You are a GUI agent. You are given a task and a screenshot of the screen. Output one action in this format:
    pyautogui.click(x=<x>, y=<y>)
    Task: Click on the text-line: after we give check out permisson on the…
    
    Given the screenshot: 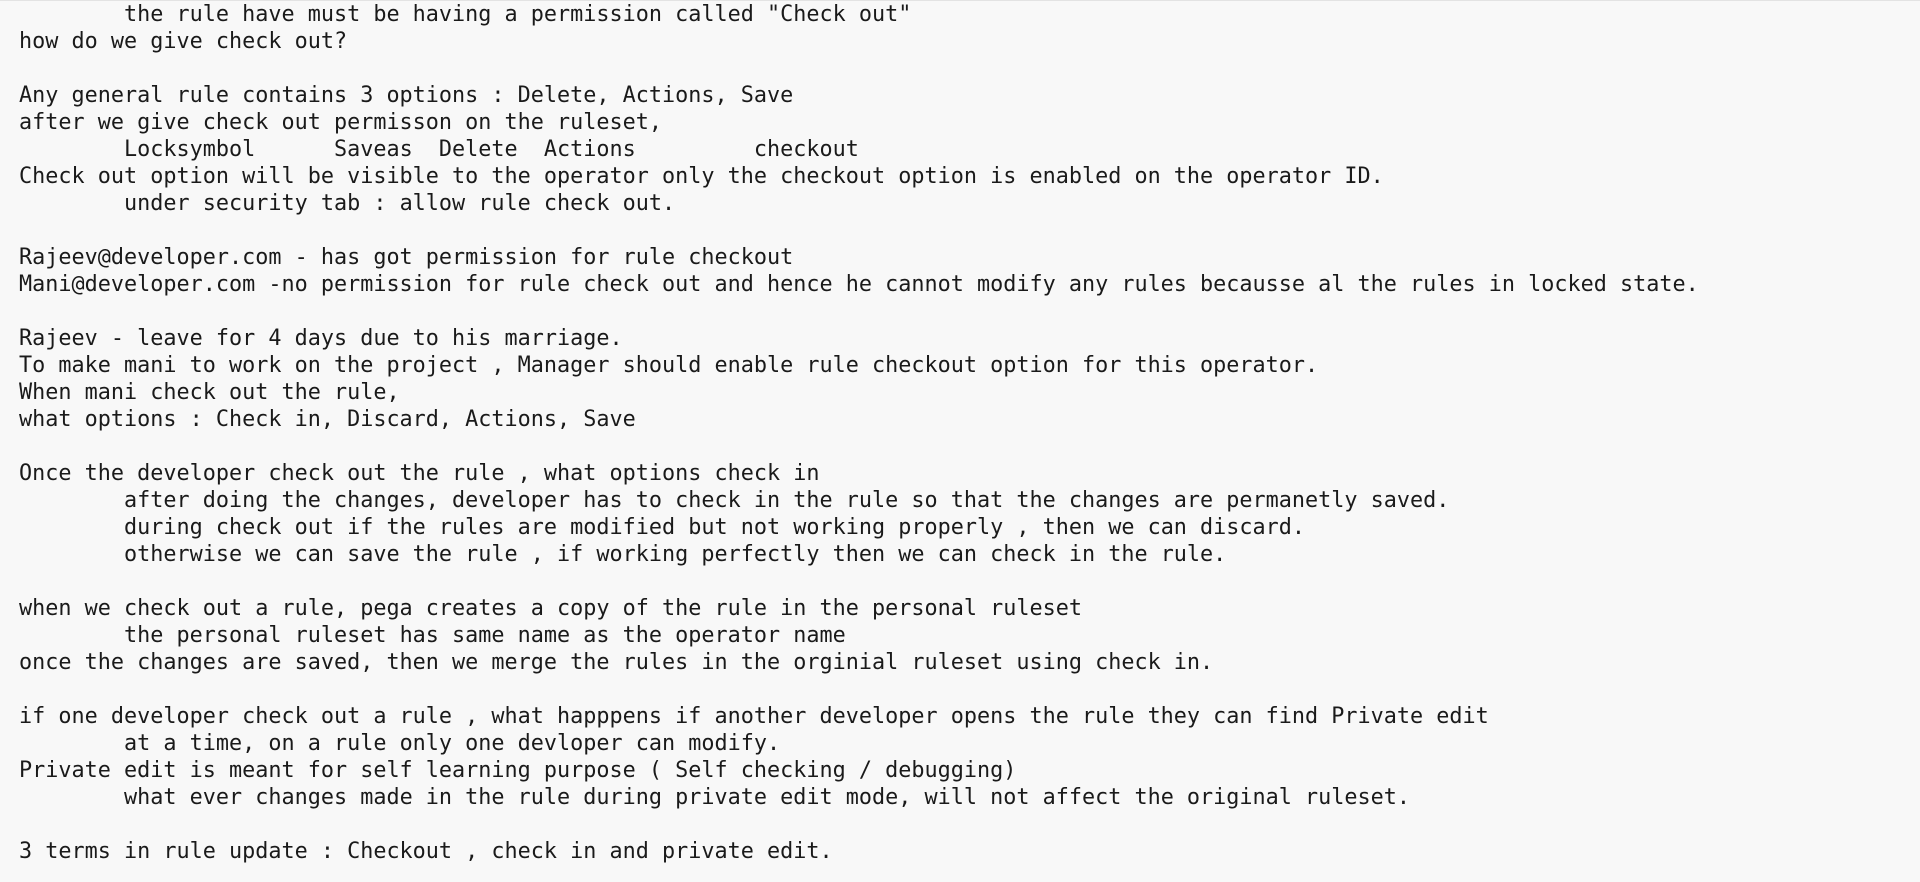 What is the action you would take?
    pyautogui.click(x=341, y=122)
    